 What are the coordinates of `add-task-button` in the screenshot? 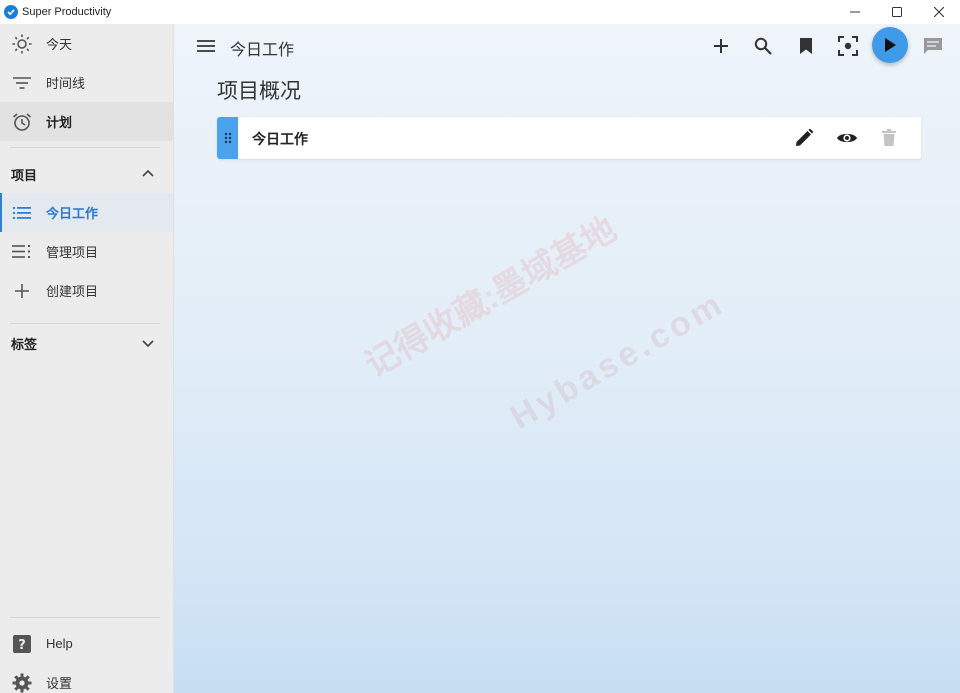 It's located at (721, 46).